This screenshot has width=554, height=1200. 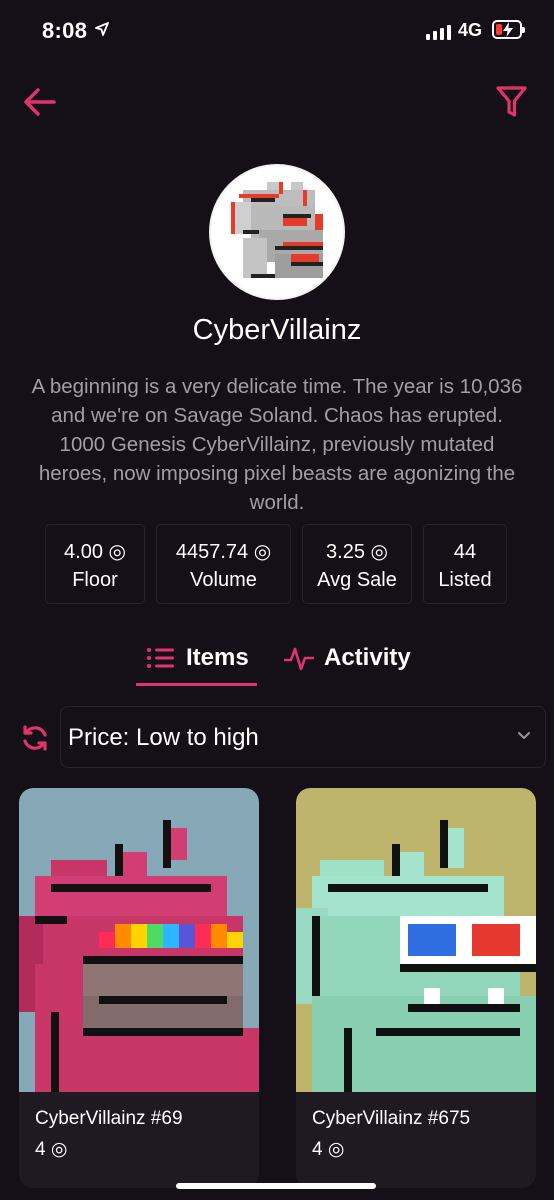 I want to click on filter-button, so click(x=512, y=102).